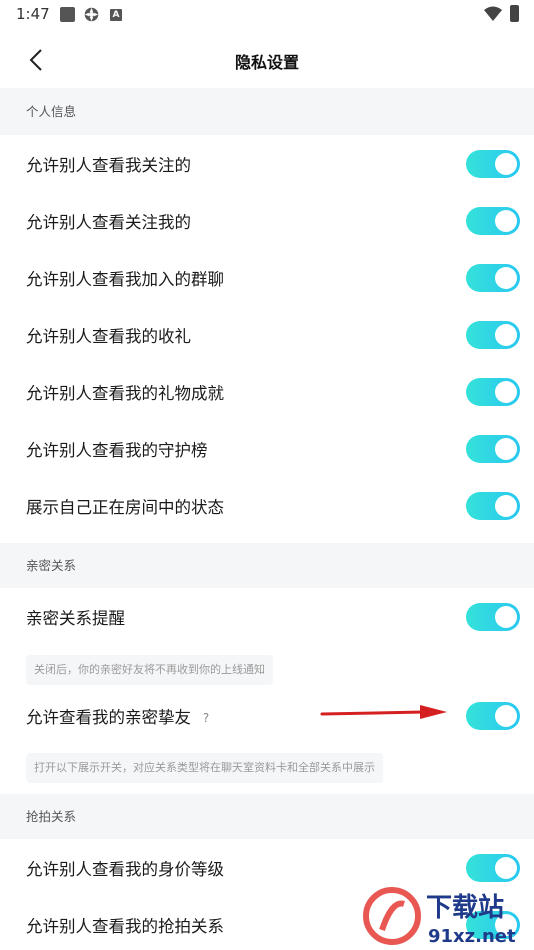 This screenshot has height=950, width=534. Describe the element at coordinates (108, 165) in the screenshot. I see `setting-label: 允许别人查看我关注的` at that location.